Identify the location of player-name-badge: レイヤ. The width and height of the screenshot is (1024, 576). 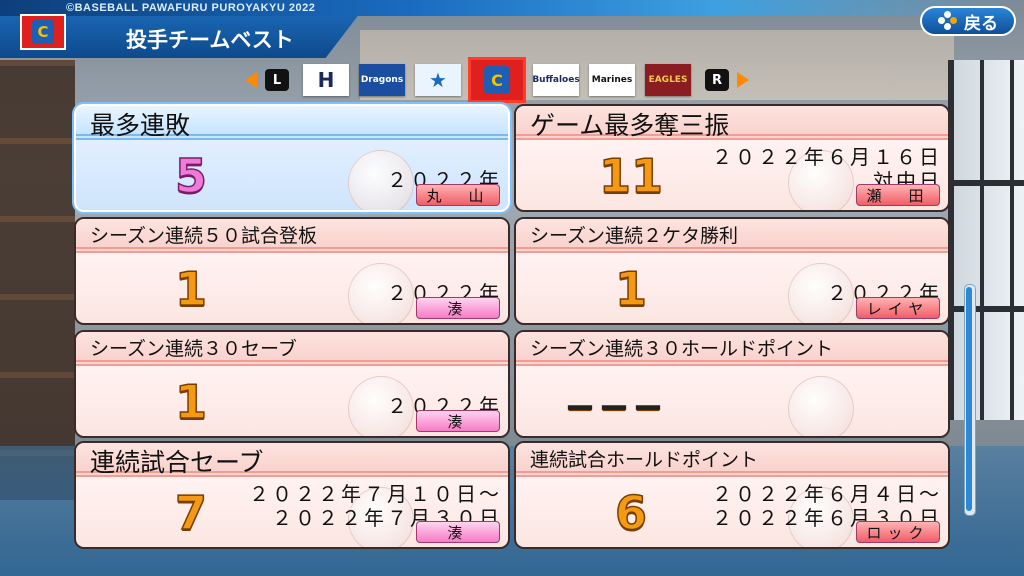
(898, 308).